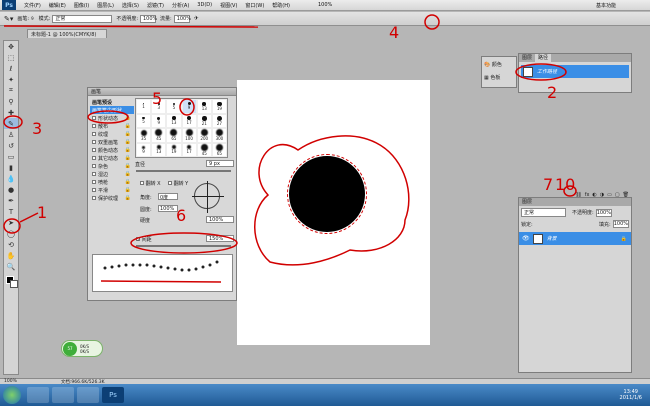 The image size is (650, 406). Describe the element at coordinates (63, 395) in the screenshot. I see `taskbar-folder-icon` at that location.